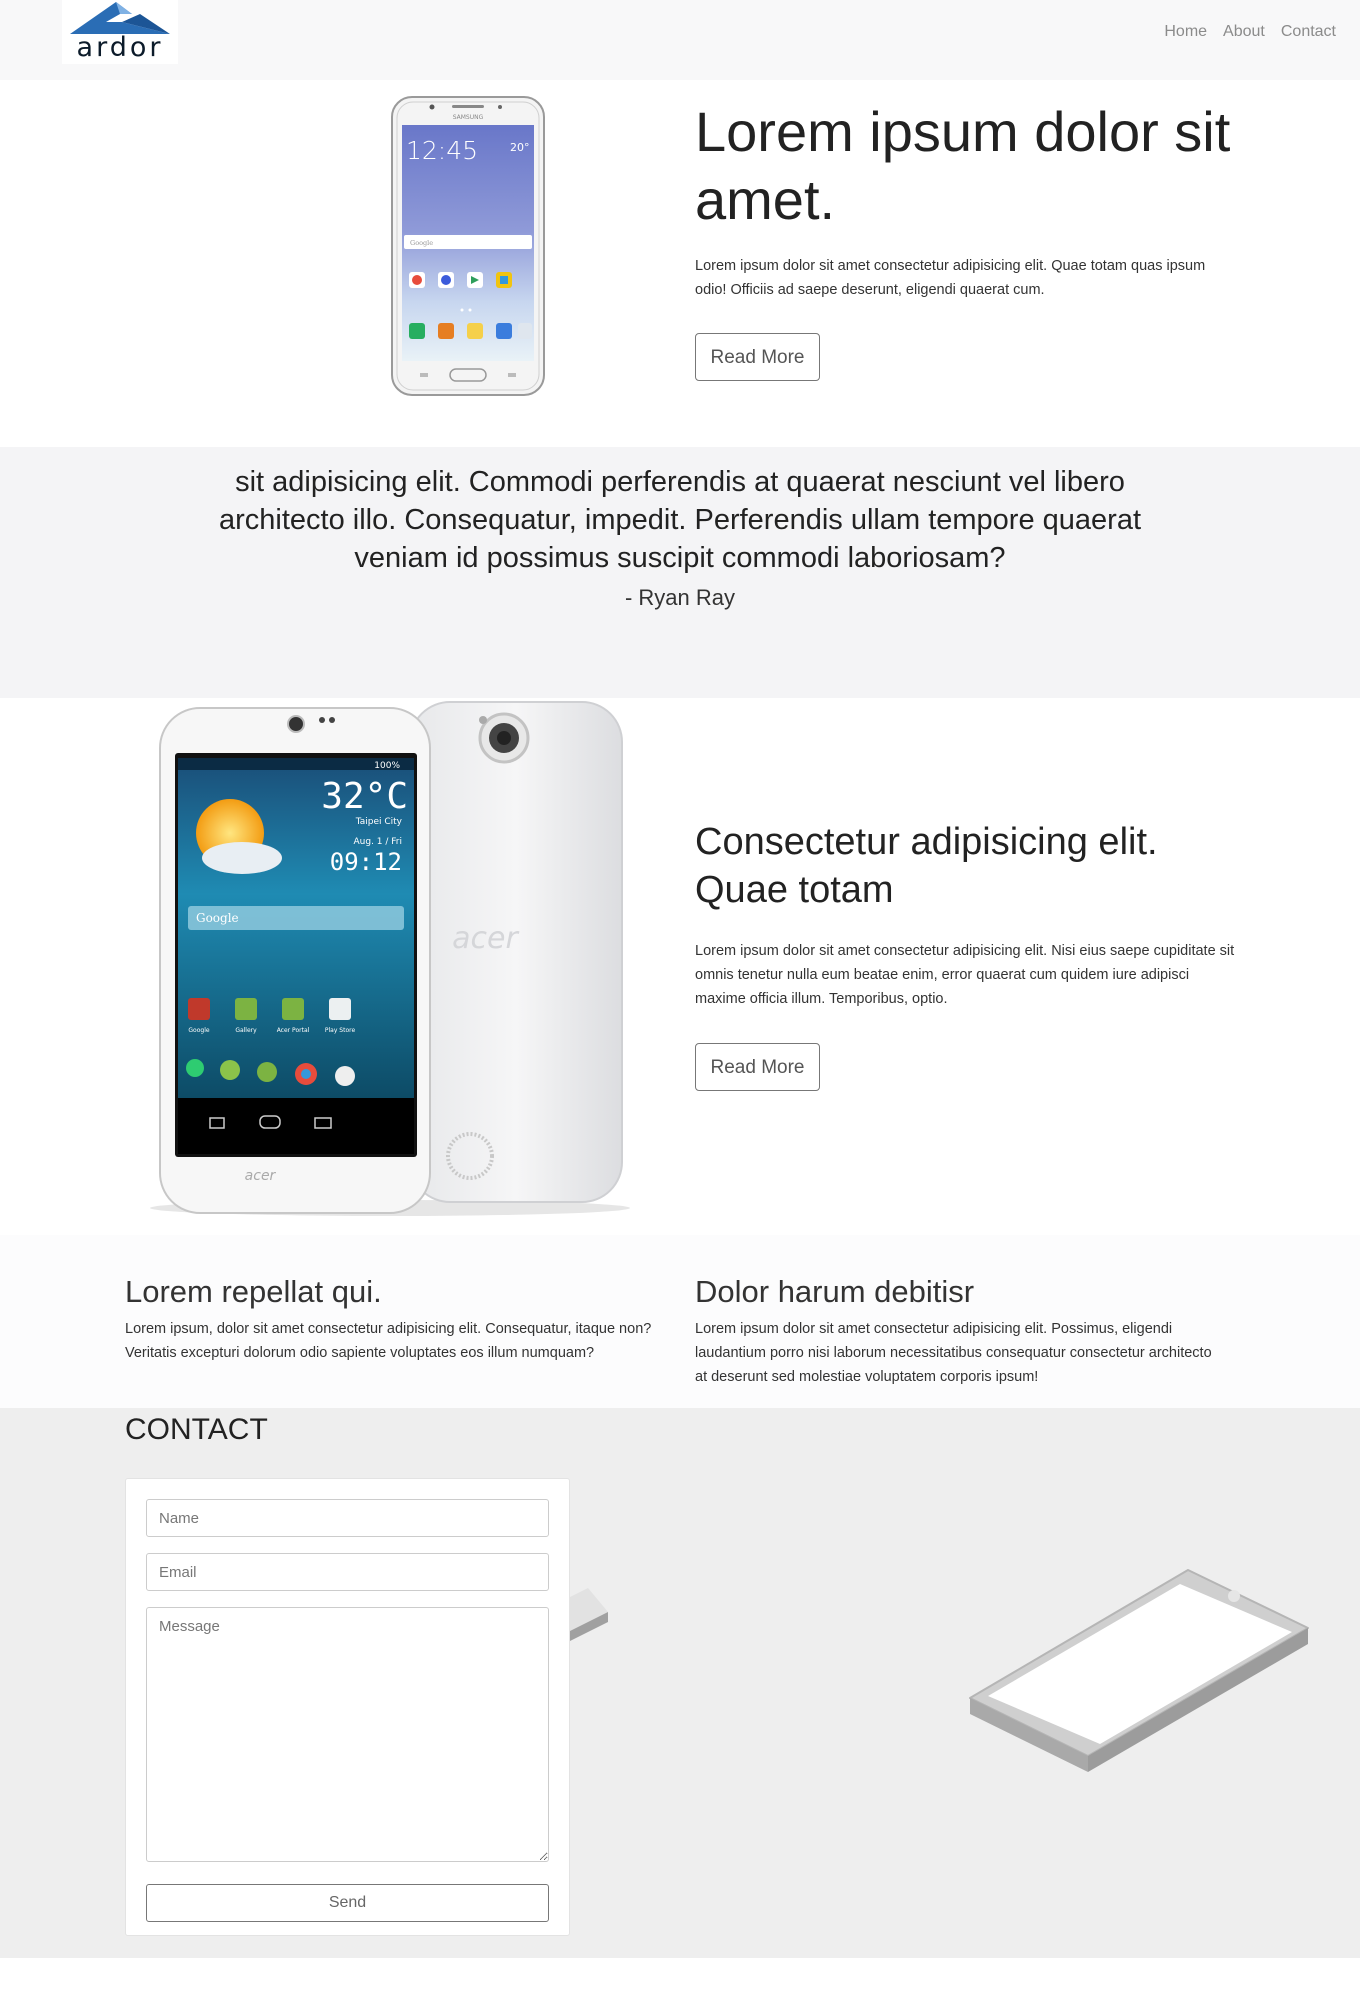  What do you see at coordinates (347, 1903) in the screenshot?
I see `send-button: Send` at bounding box center [347, 1903].